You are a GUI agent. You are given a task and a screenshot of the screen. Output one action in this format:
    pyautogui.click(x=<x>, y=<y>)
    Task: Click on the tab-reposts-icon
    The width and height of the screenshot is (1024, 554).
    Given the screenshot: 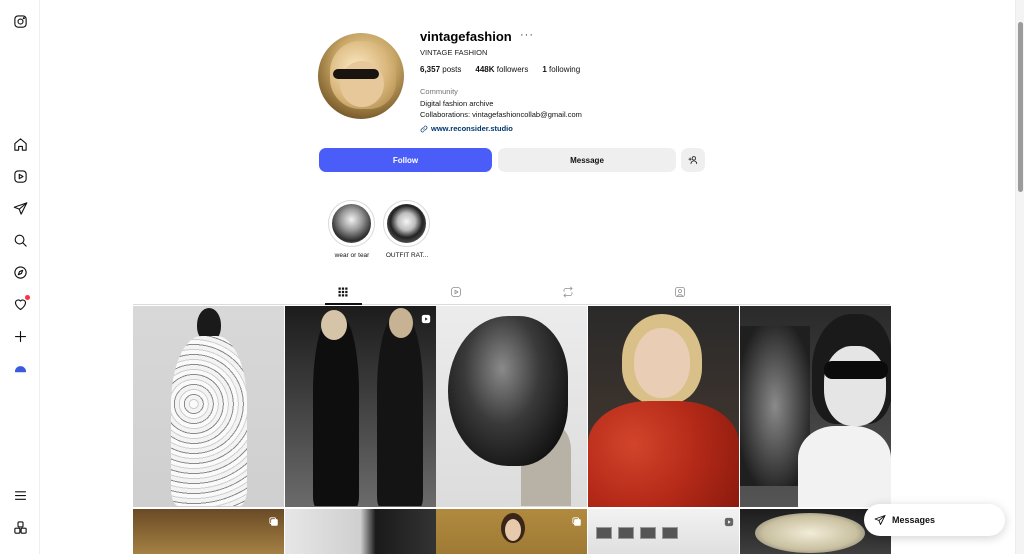 What is the action you would take?
    pyautogui.click(x=568, y=292)
    